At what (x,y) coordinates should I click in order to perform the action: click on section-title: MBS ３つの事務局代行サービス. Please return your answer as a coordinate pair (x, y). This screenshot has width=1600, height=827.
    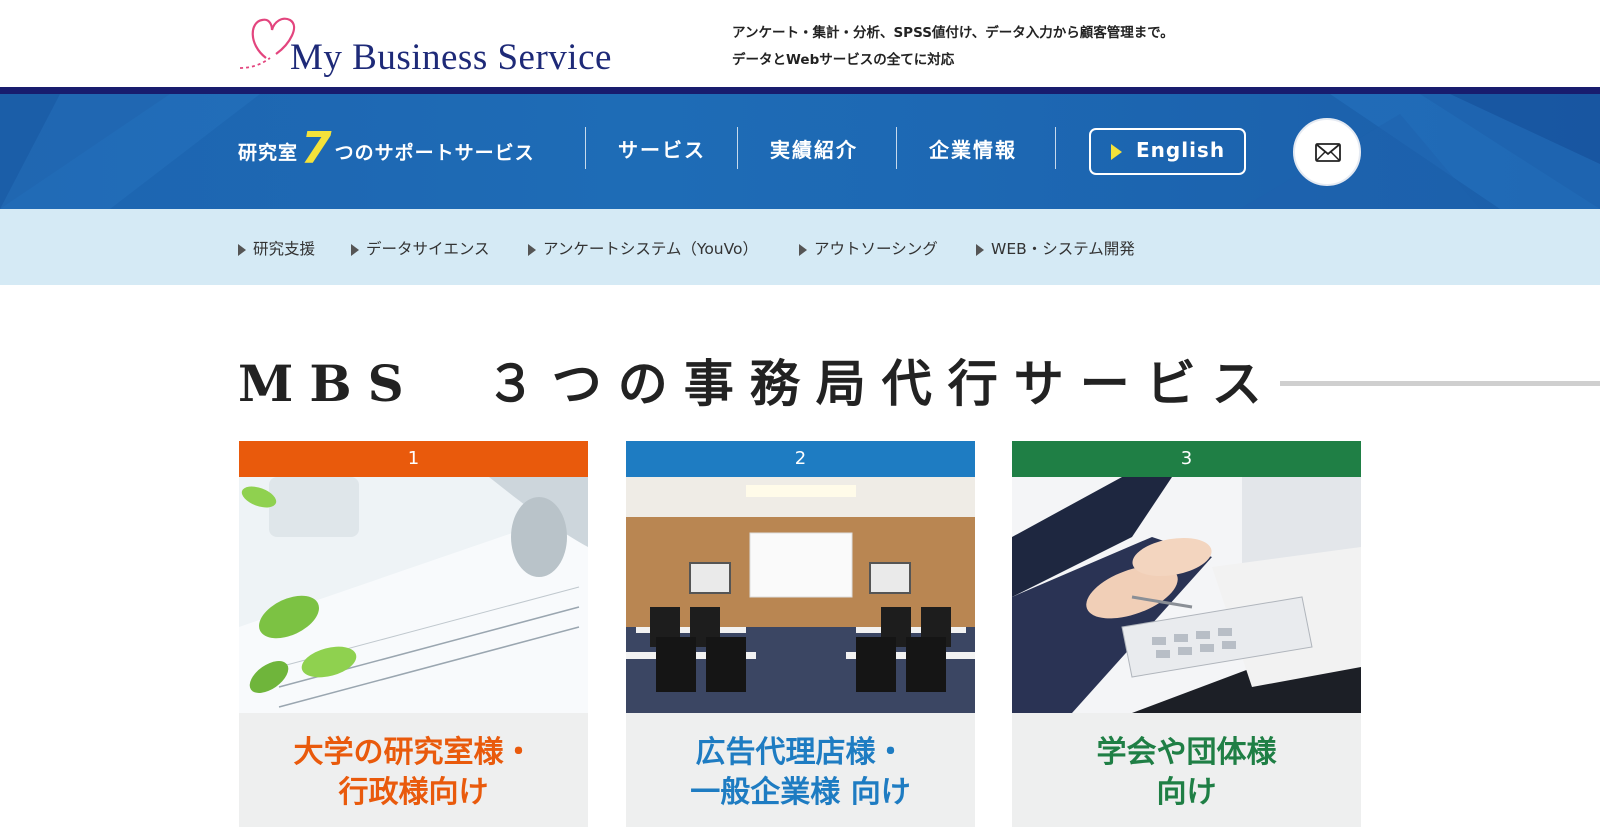
    Looking at the image, I should click on (758, 383).